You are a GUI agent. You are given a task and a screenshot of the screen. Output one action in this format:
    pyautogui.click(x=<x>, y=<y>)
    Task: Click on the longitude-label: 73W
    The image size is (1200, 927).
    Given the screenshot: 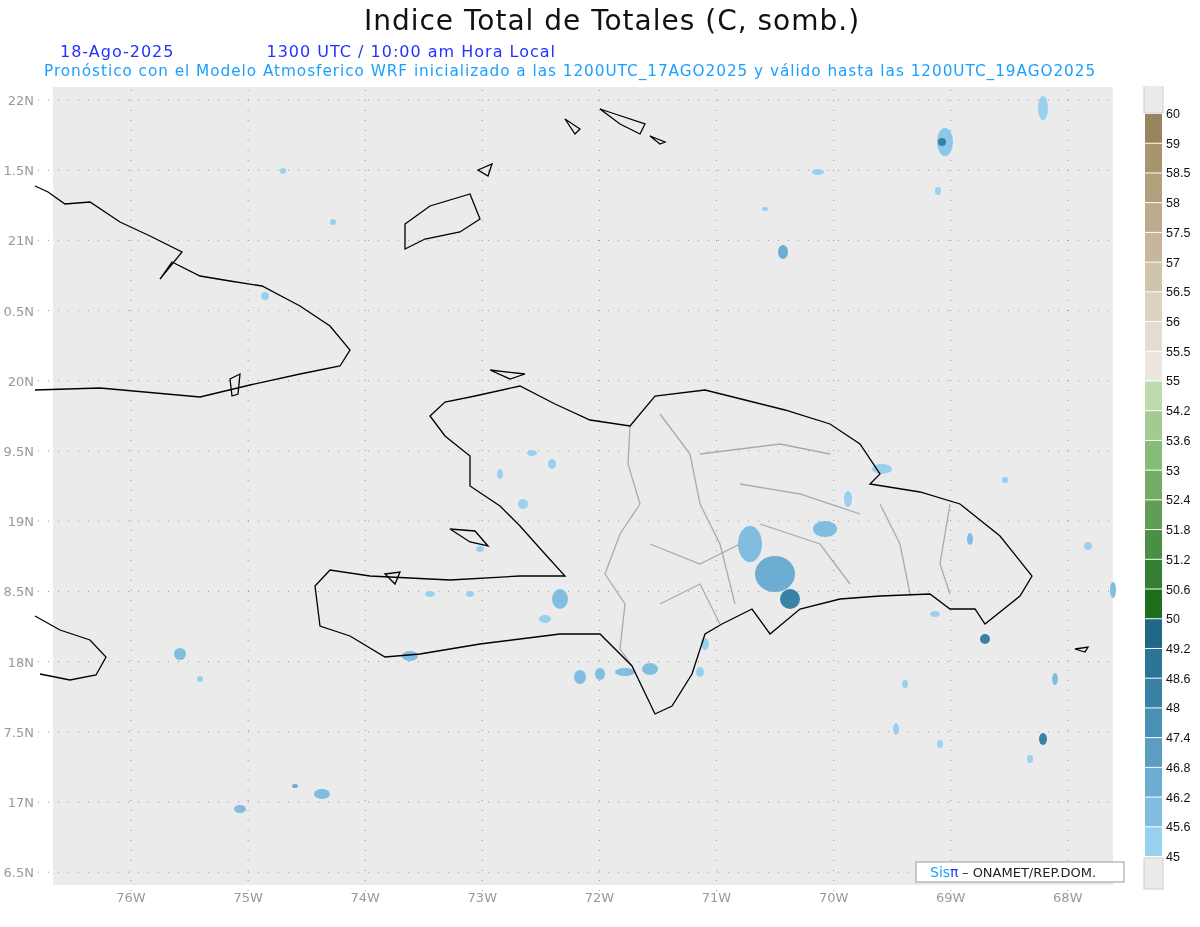 What is the action you would take?
    pyautogui.click(x=482, y=897)
    